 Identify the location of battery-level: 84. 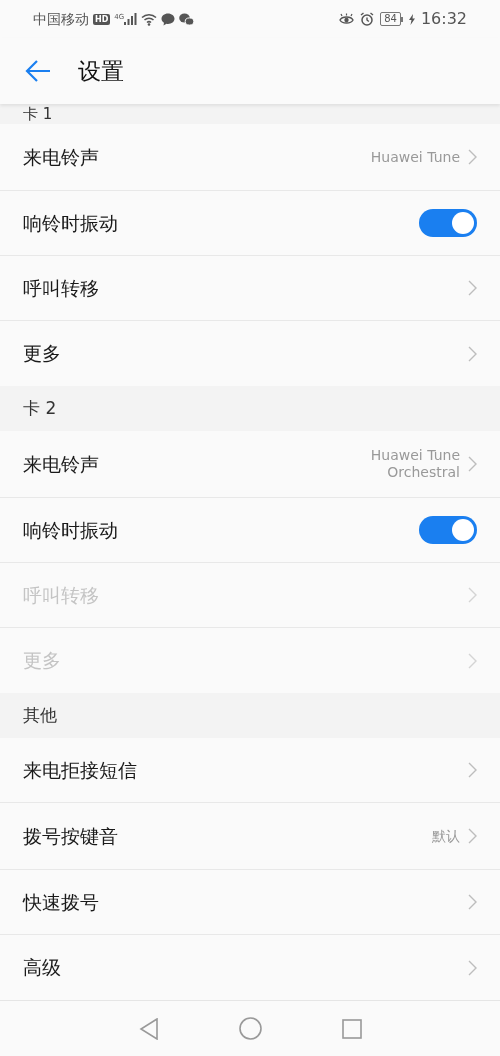
(390, 19).